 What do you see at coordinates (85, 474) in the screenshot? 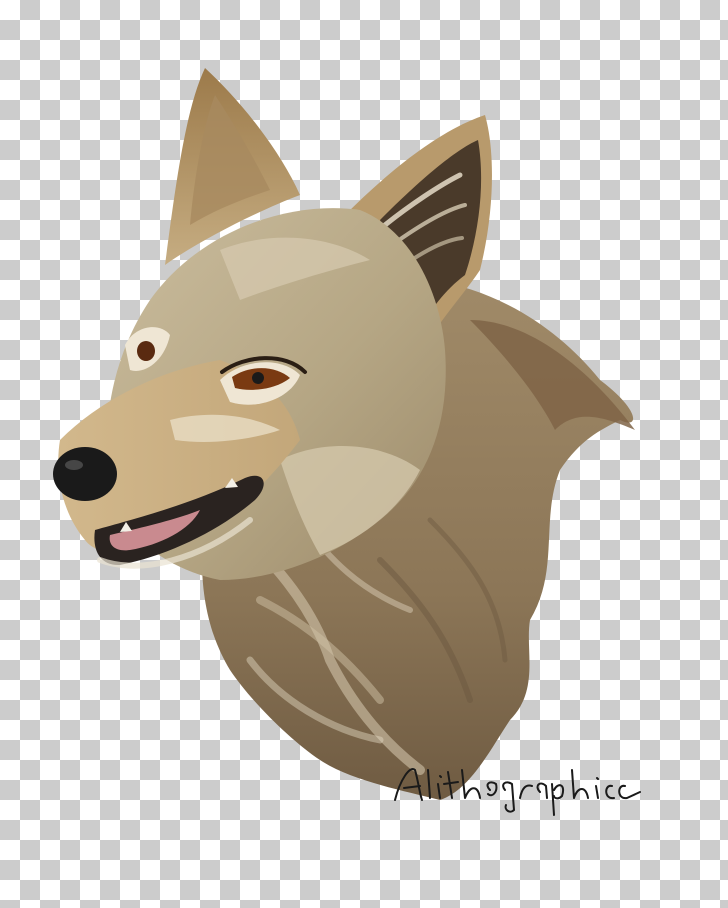
I see `nose` at bounding box center [85, 474].